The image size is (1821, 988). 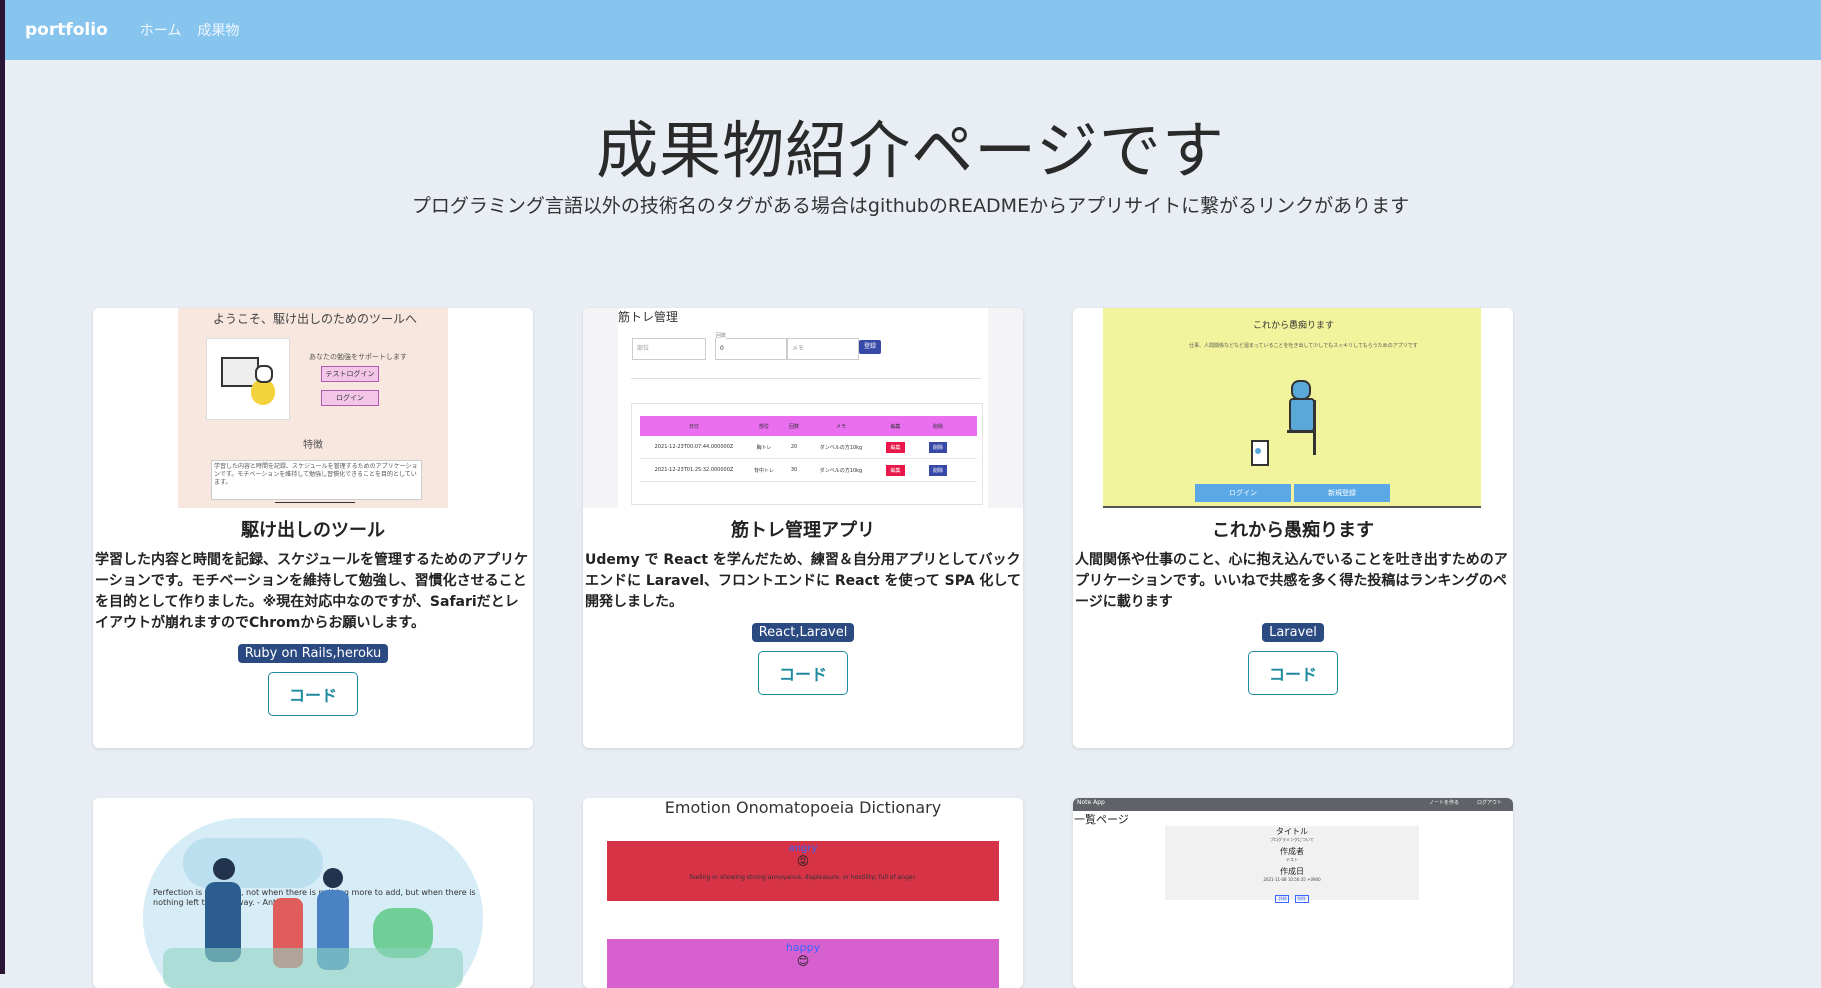 I want to click on thumb-title-value: プログラミングについて, so click(x=1292, y=839).